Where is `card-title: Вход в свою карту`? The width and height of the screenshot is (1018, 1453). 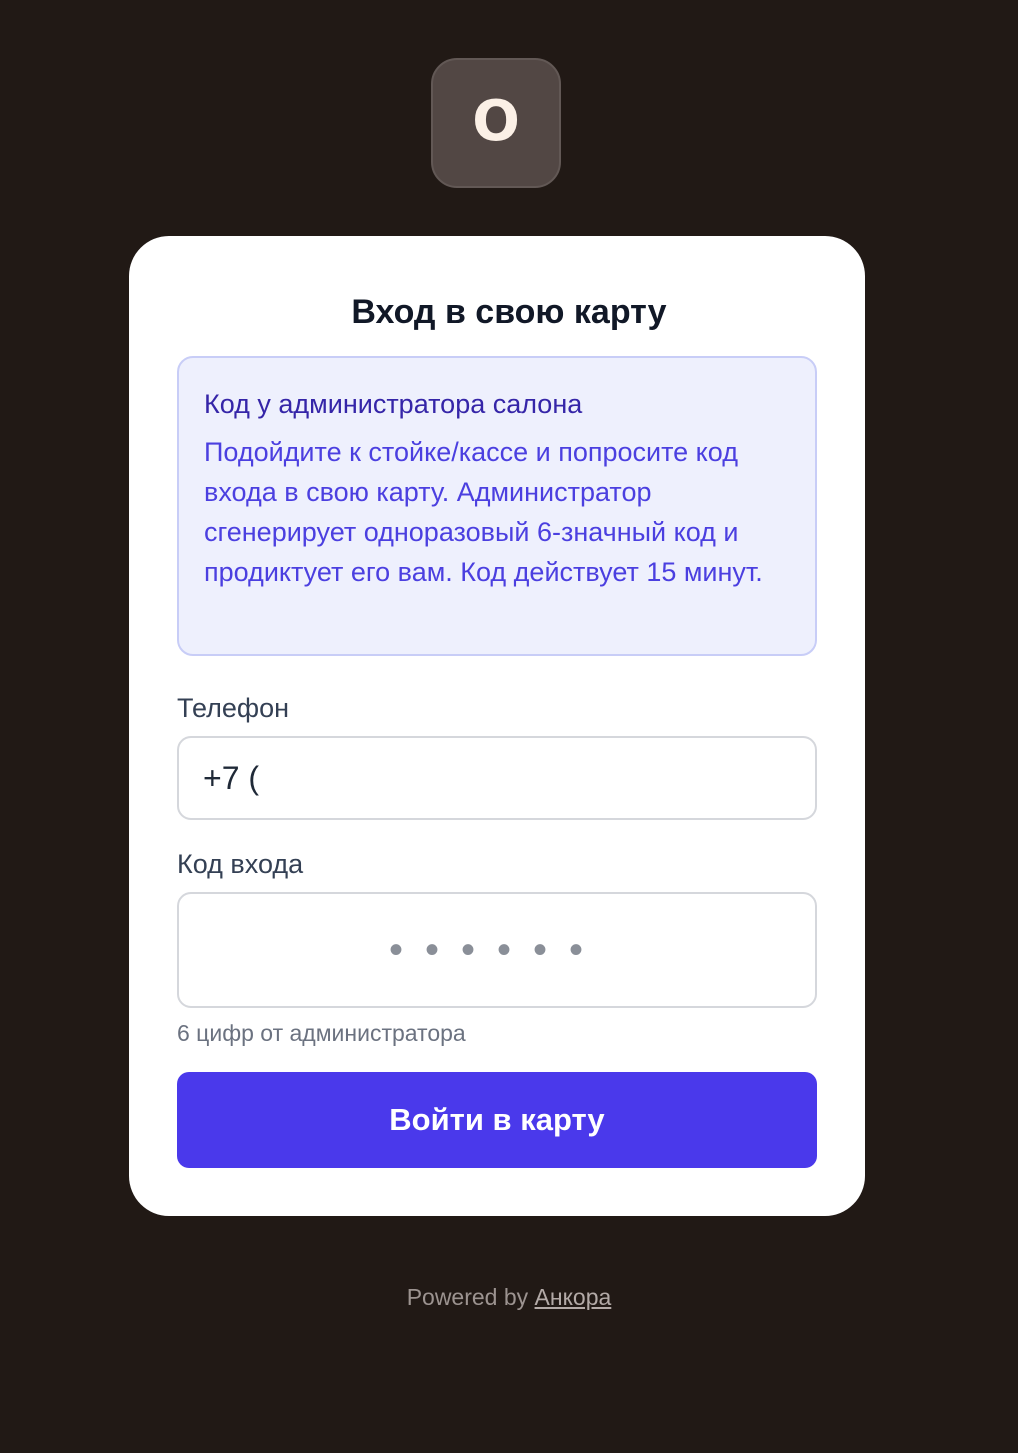
card-title: Вход в свою карту is located at coordinates (509, 312).